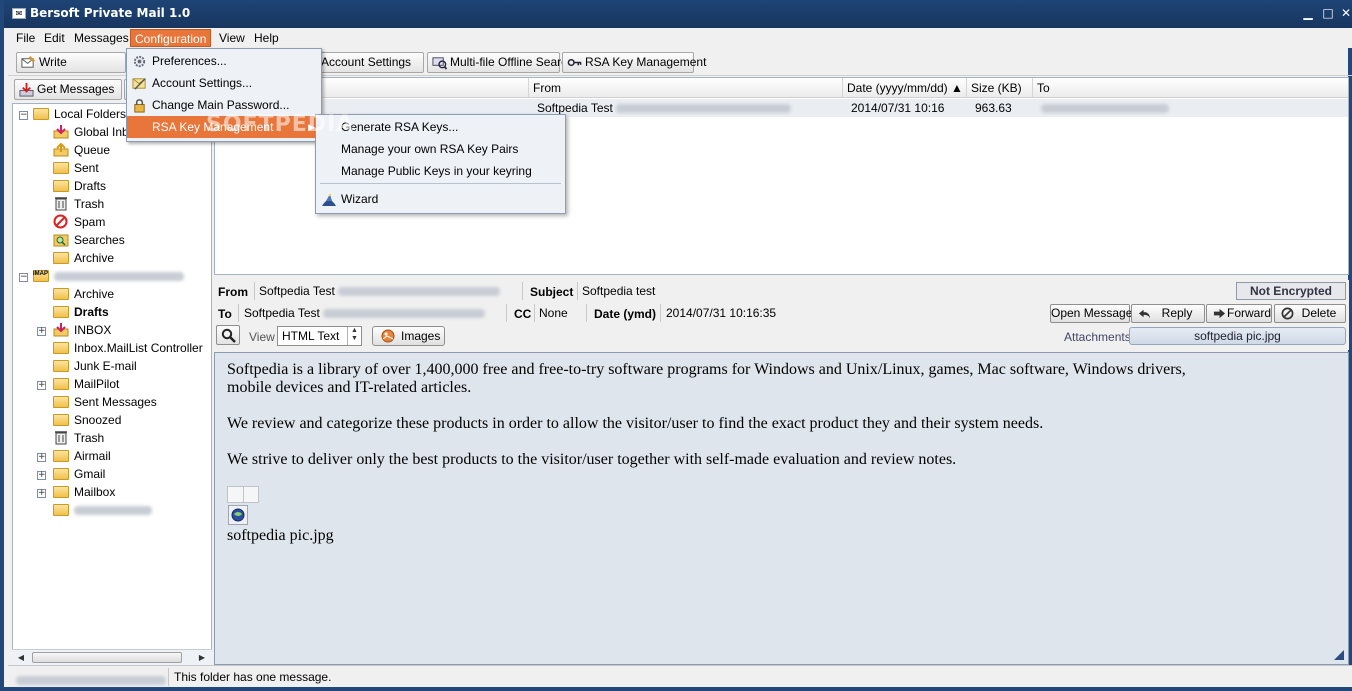 Image resolution: width=1352 pixels, height=691 pixels. Describe the element at coordinates (1310, 313) in the screenshot. I see `delete-button: Delete` at that location.